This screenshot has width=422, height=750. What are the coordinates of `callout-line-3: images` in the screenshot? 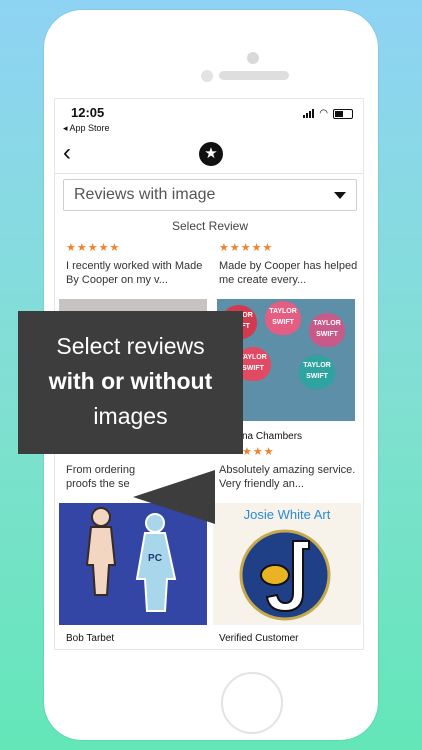 It's located at (130, 416).